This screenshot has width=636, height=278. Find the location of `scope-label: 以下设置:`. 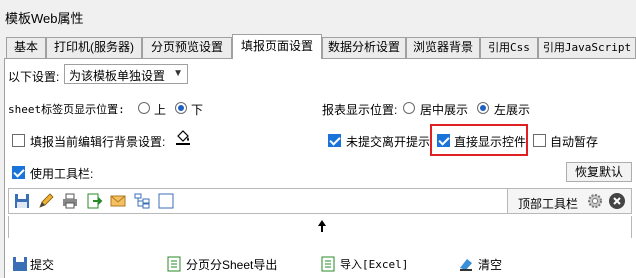

scope-label: 以下设置: is located at coordinates (34, 77).